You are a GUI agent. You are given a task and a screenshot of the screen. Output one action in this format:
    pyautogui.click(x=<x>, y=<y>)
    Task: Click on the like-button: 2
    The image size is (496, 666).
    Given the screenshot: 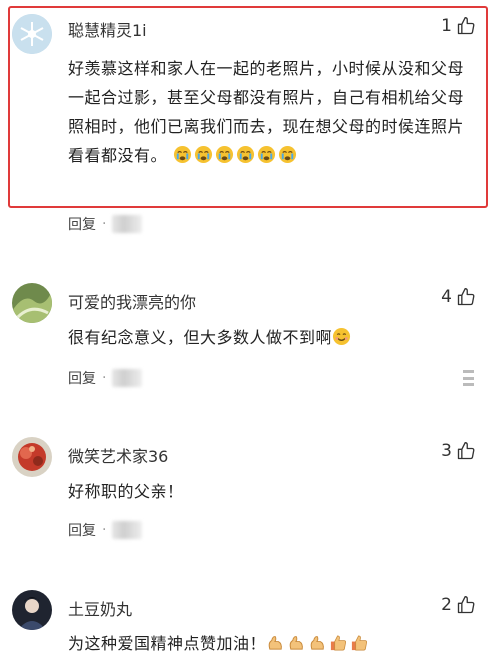 What is the action you would take?
    pyautogui.click(x=458, y=605)
    